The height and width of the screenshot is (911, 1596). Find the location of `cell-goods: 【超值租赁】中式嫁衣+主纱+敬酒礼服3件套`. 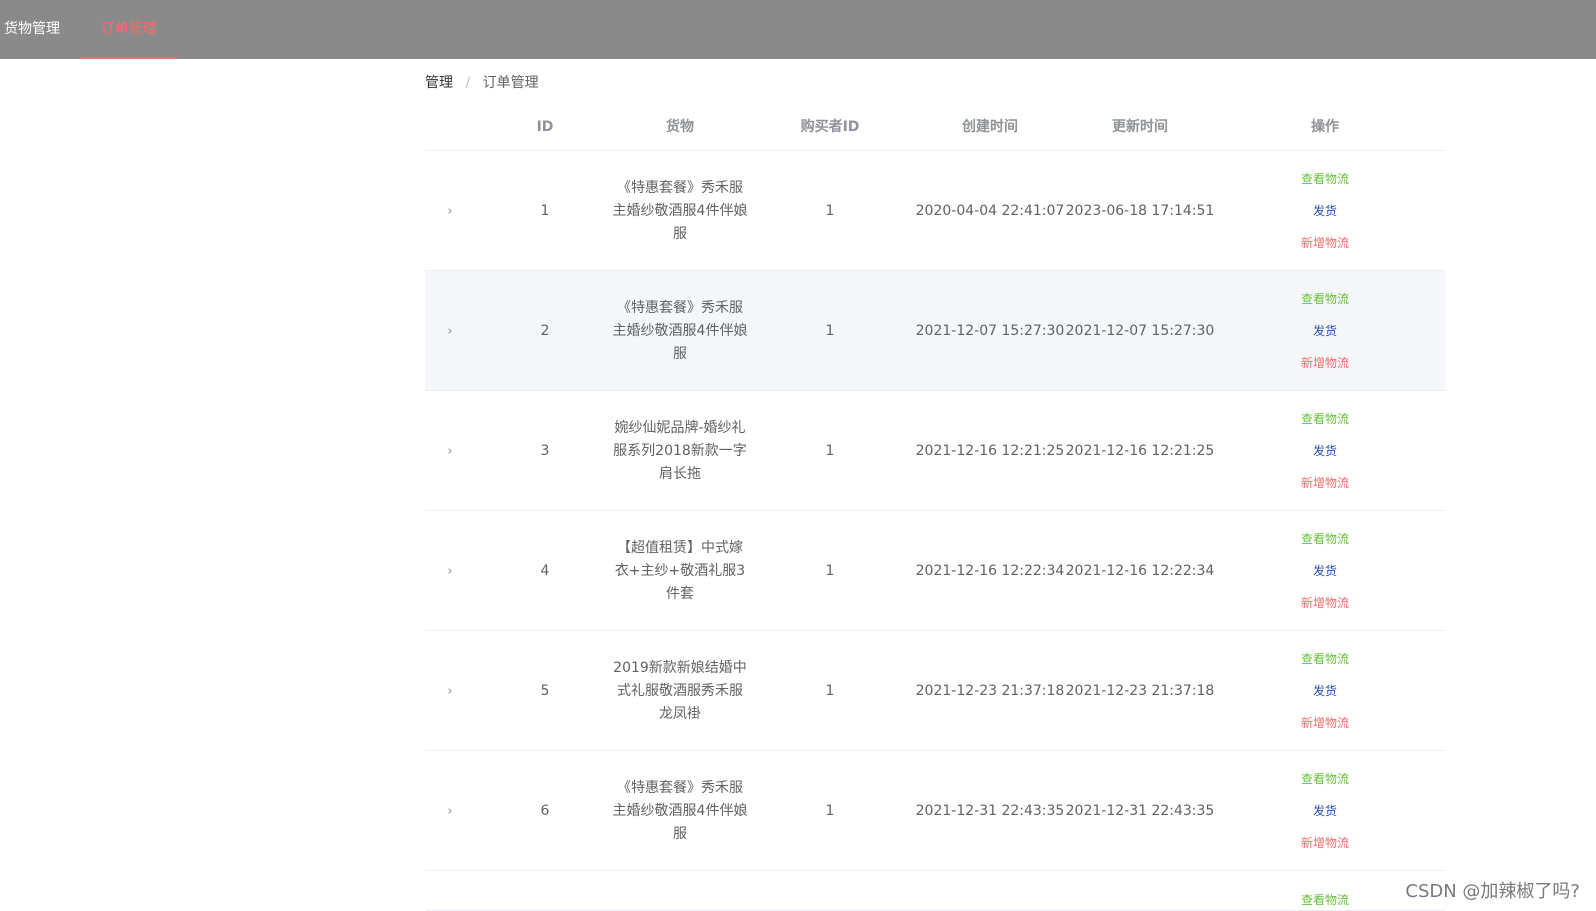

cell-goods: 【超值租赁】中式嫁衣+主纱+敬酒礼服3件套 is located at coordinates (680, 571).